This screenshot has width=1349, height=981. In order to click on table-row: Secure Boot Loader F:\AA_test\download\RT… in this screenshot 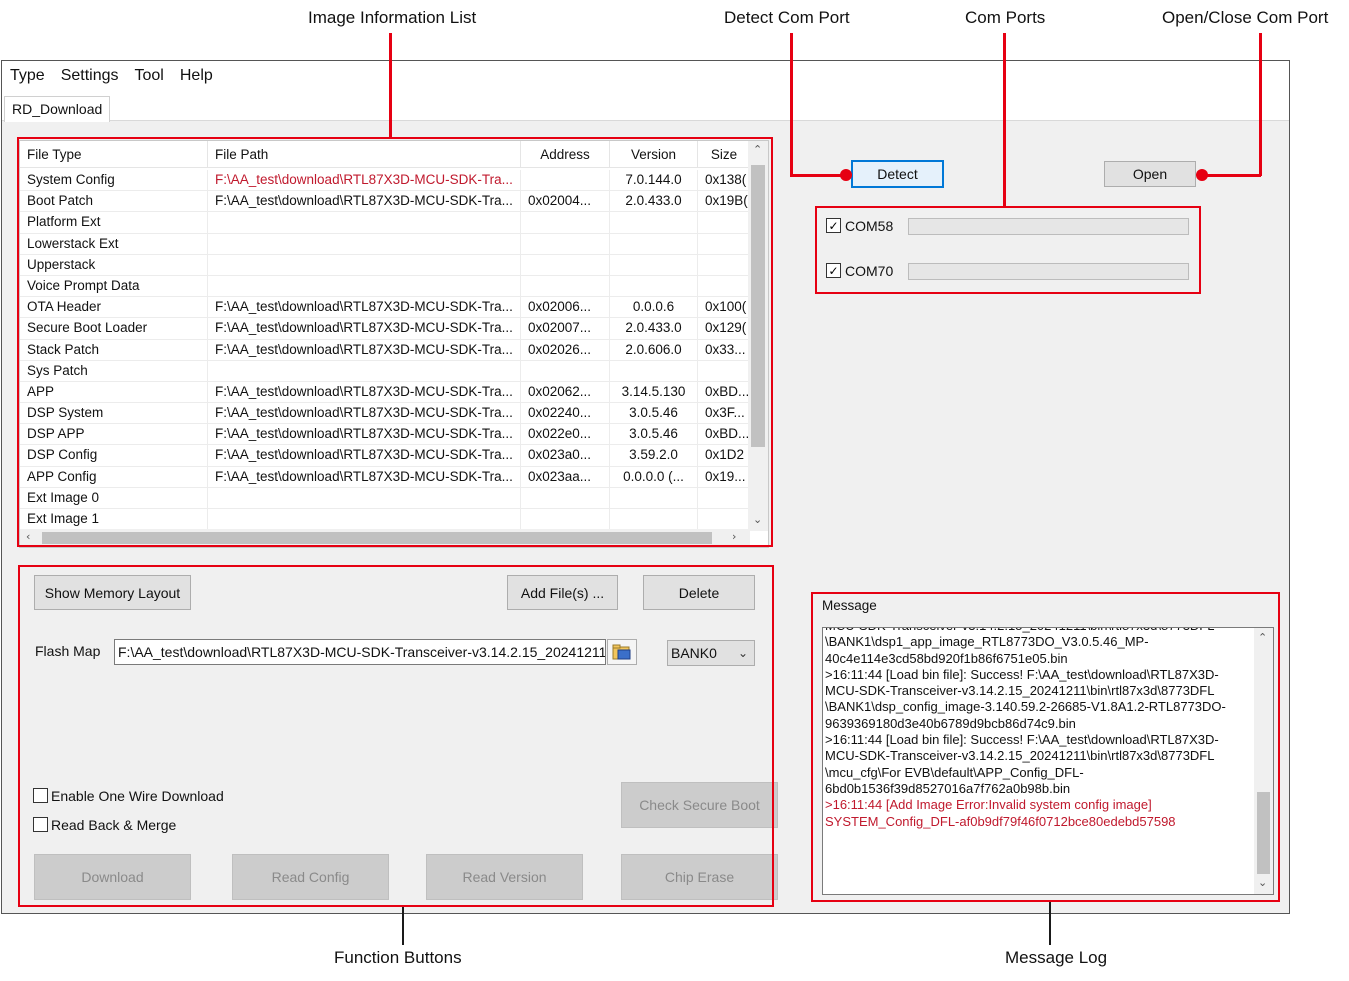, I will do `click(385, 329)`.